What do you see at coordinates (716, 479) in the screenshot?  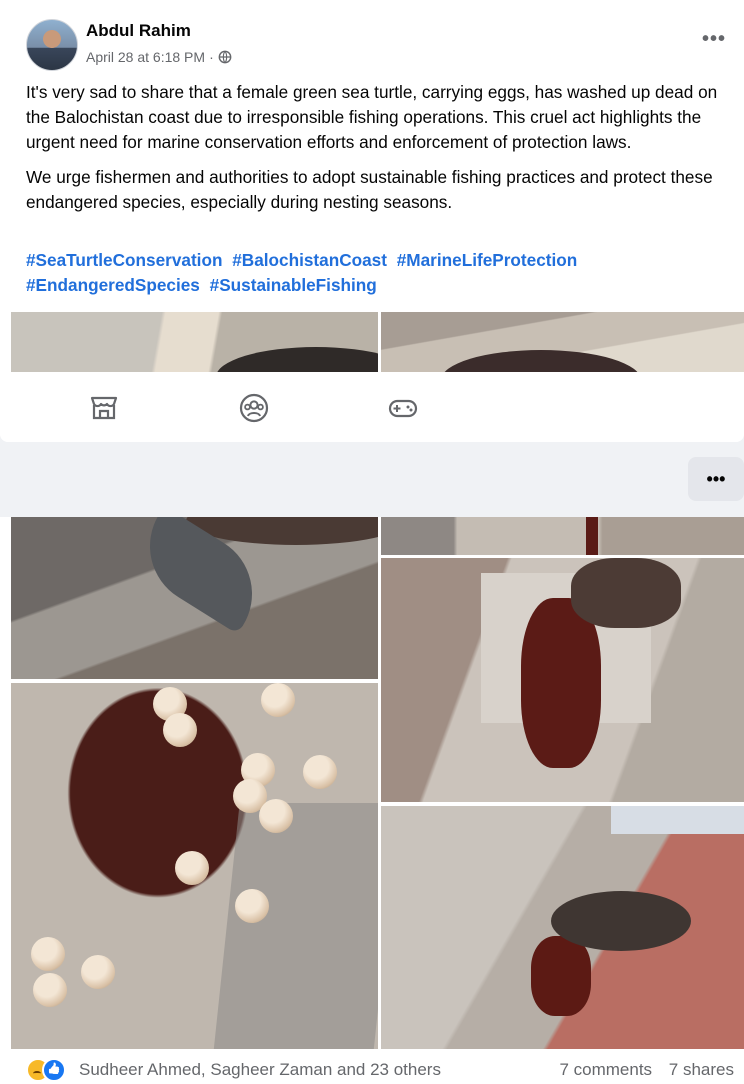 I see `options-button: •••` at bounding box center [716, 479].